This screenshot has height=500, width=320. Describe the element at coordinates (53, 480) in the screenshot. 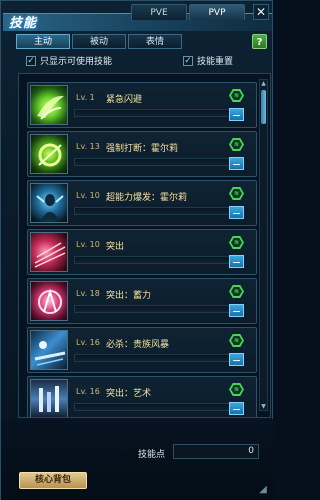

I see `core-bag-button: 核心背包` at that location.